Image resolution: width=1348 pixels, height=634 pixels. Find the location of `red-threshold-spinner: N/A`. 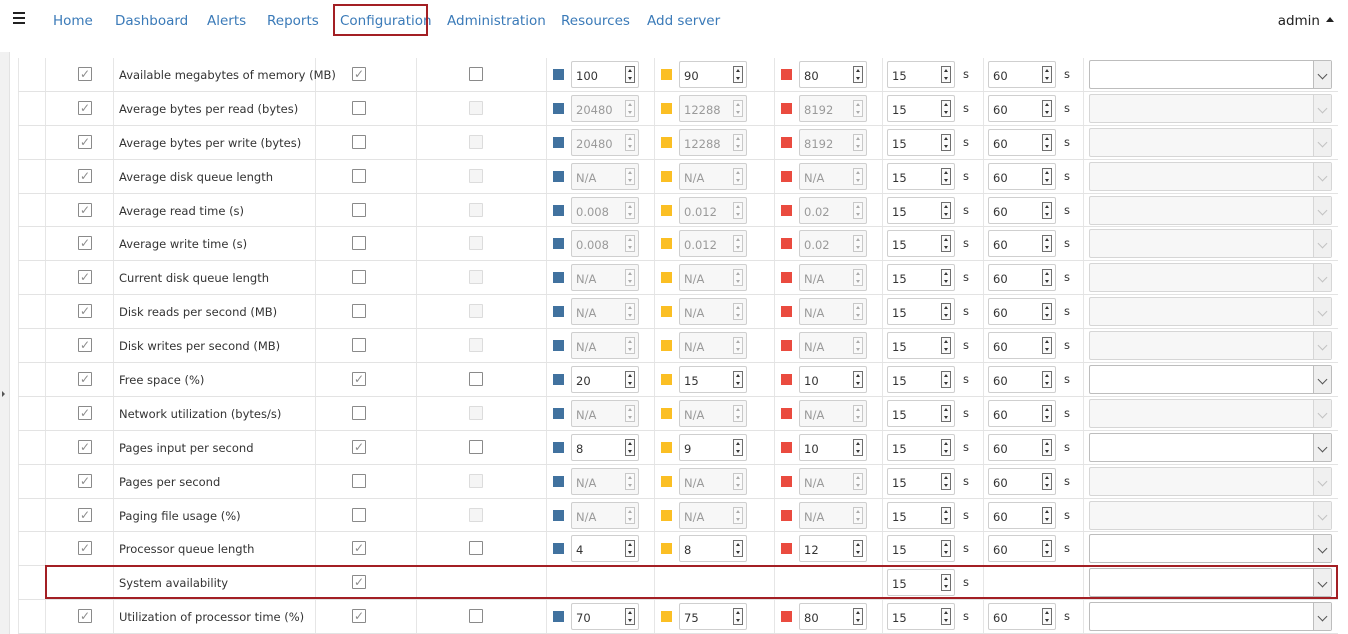

red-threshold-spinner: N/A is located at coordinates (833, 176).